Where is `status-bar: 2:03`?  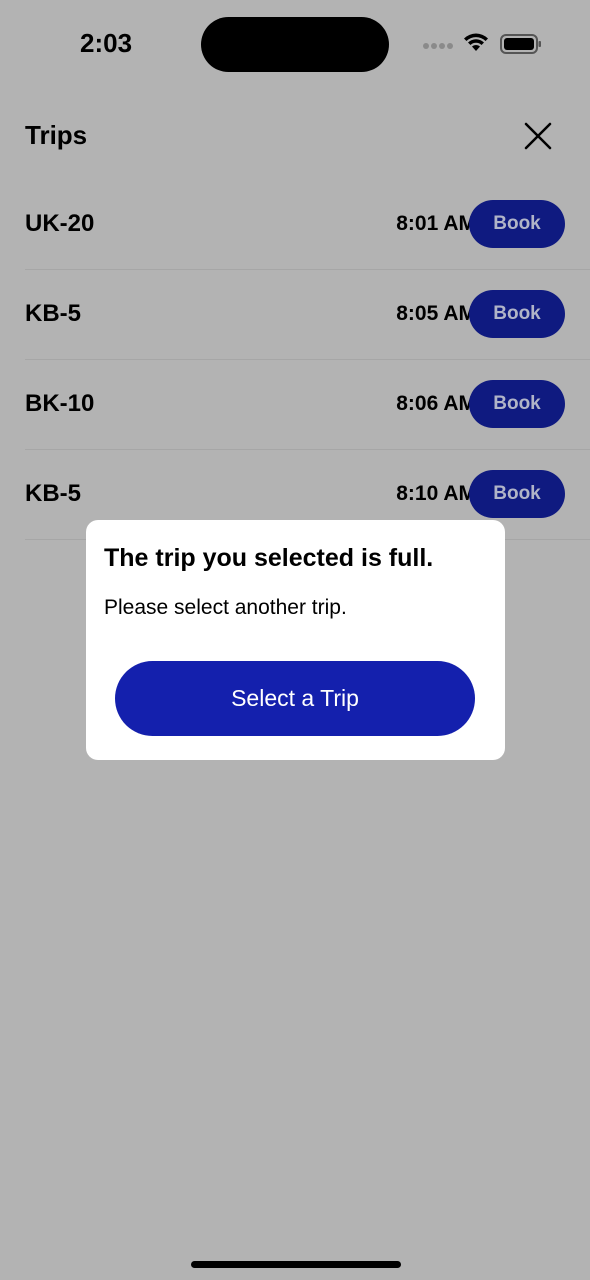
status-bar: 2:03 is located at coordinates (295, 45).